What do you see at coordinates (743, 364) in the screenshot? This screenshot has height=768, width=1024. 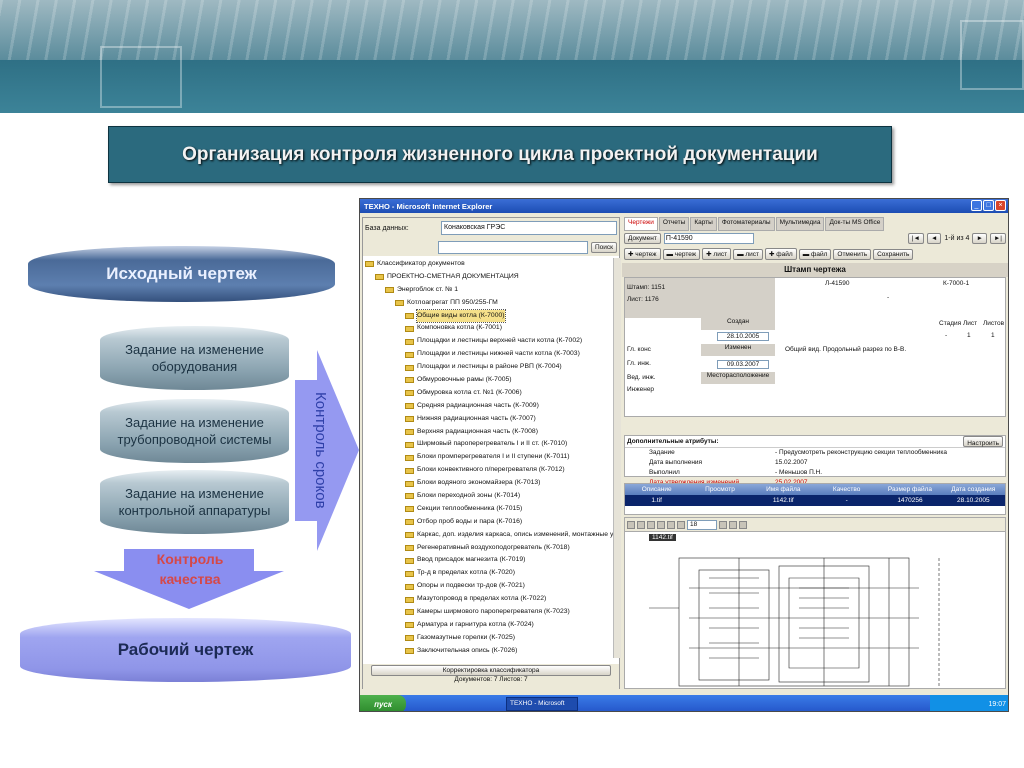 I see `changed-date-input: 09.03.2007` at bounding box center [743, 364].